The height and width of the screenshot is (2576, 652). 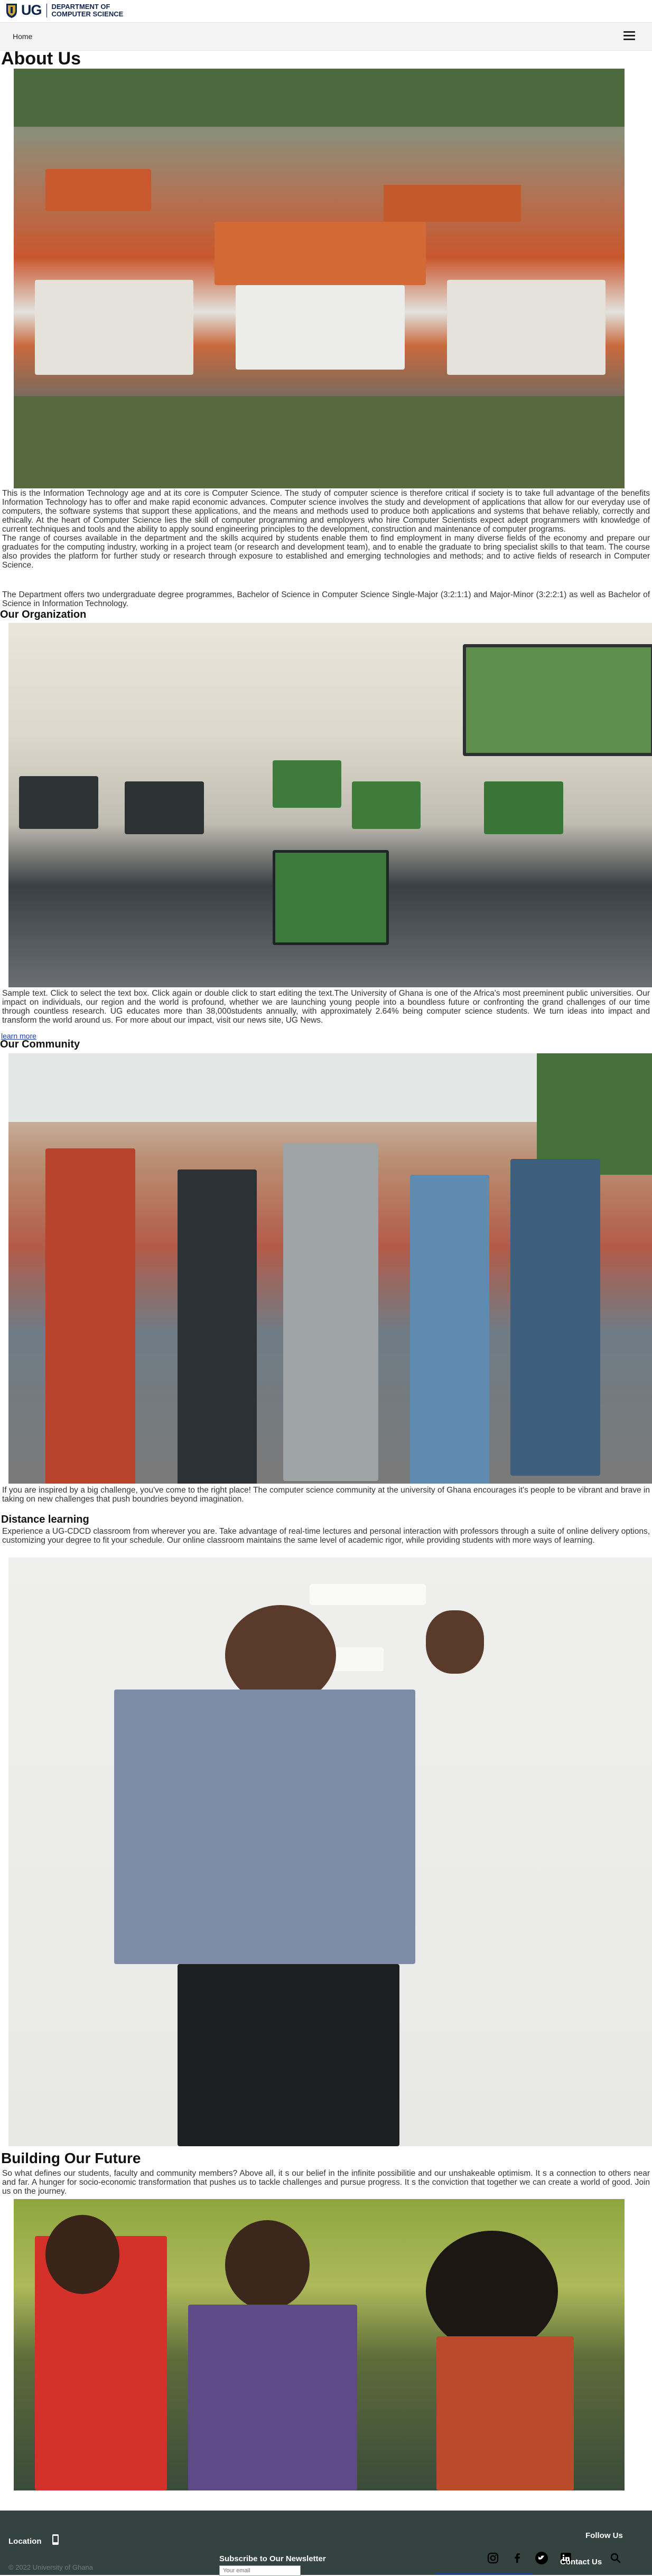 What do you see at coordinates (615, 2558) in the screenshot?
I see `search-icon` at bounding box center [615, 2558].